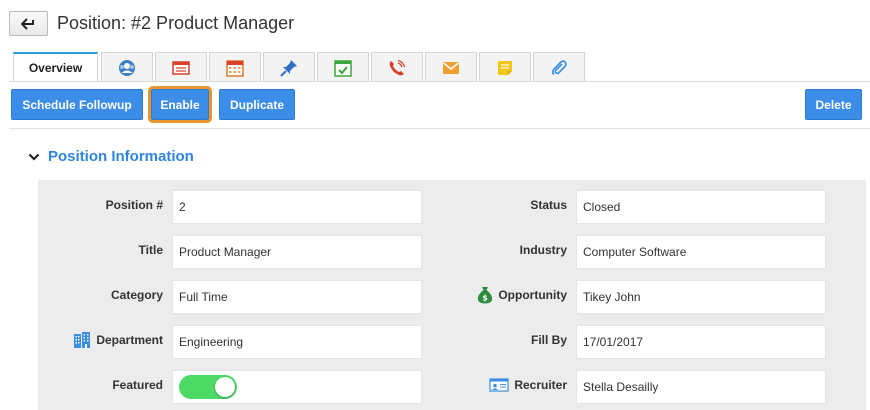  I want to click on department-label-text: Department, so click(129, 340).